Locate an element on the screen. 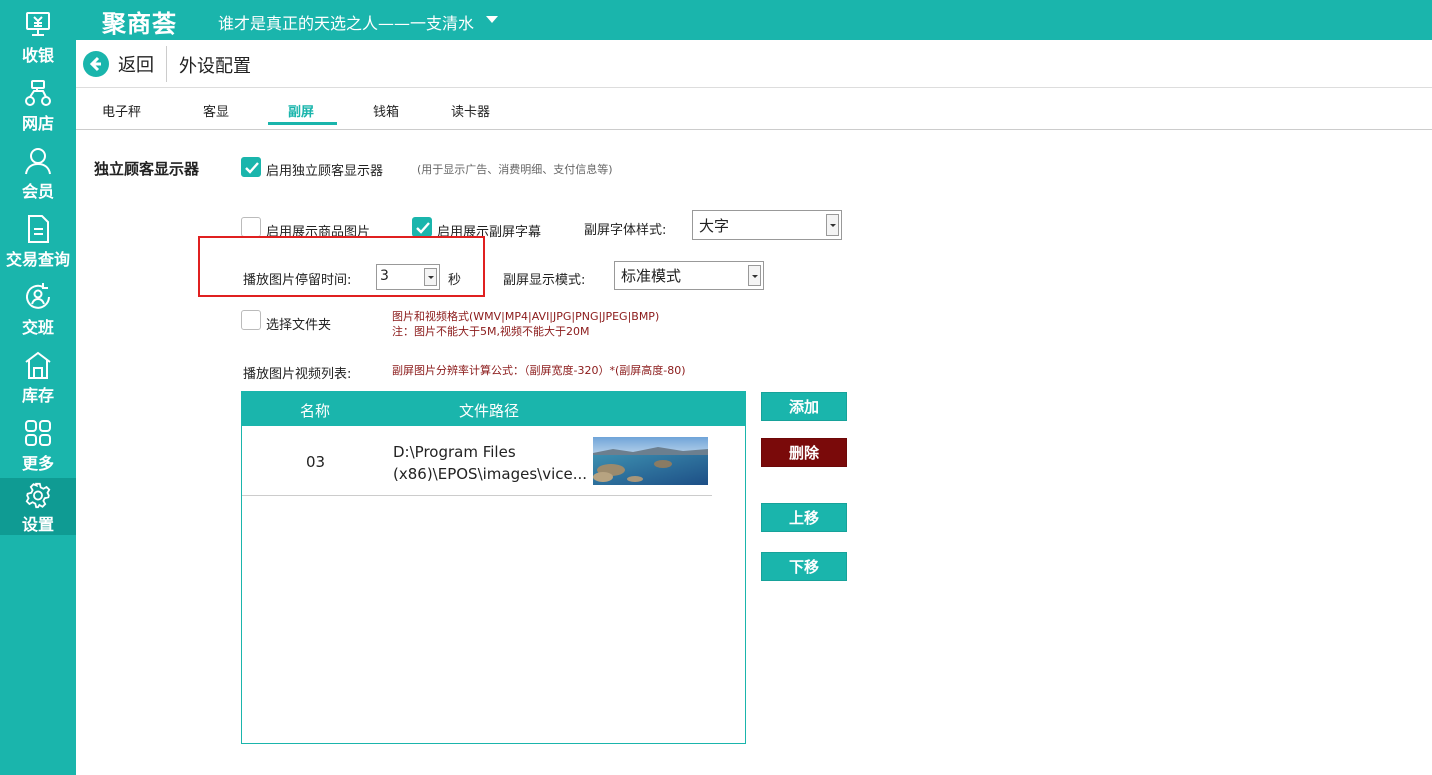 The height and width of the screenshot is (775, 1432). font-style-select: 大字 is located at coordinates (767, 225).